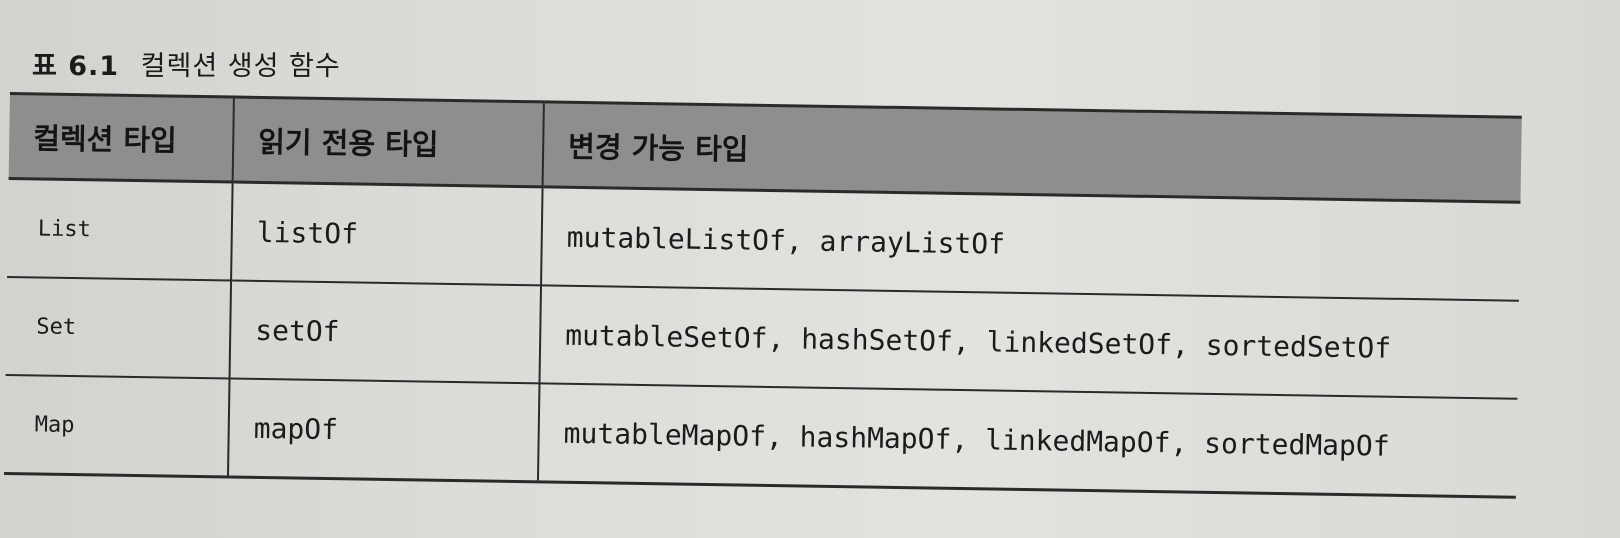 The height and width of the screenshot is (538, 1620). I want to click on table-title: 컬렉션 생성 함수, so click(240, 66).